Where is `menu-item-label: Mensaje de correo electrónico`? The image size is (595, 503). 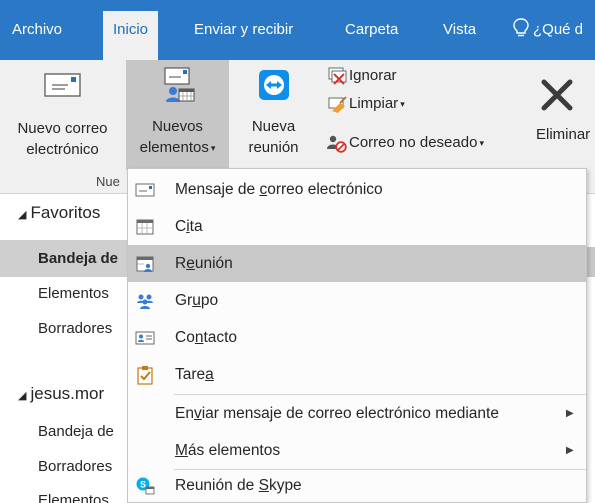 menu-item-label: Mensaje de correo electrónico is located at coordinates (279, 189).